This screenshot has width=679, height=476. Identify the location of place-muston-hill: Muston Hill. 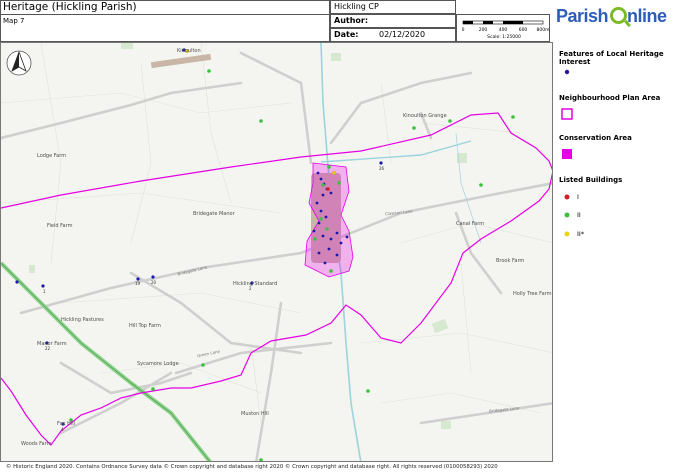
(255, 414).